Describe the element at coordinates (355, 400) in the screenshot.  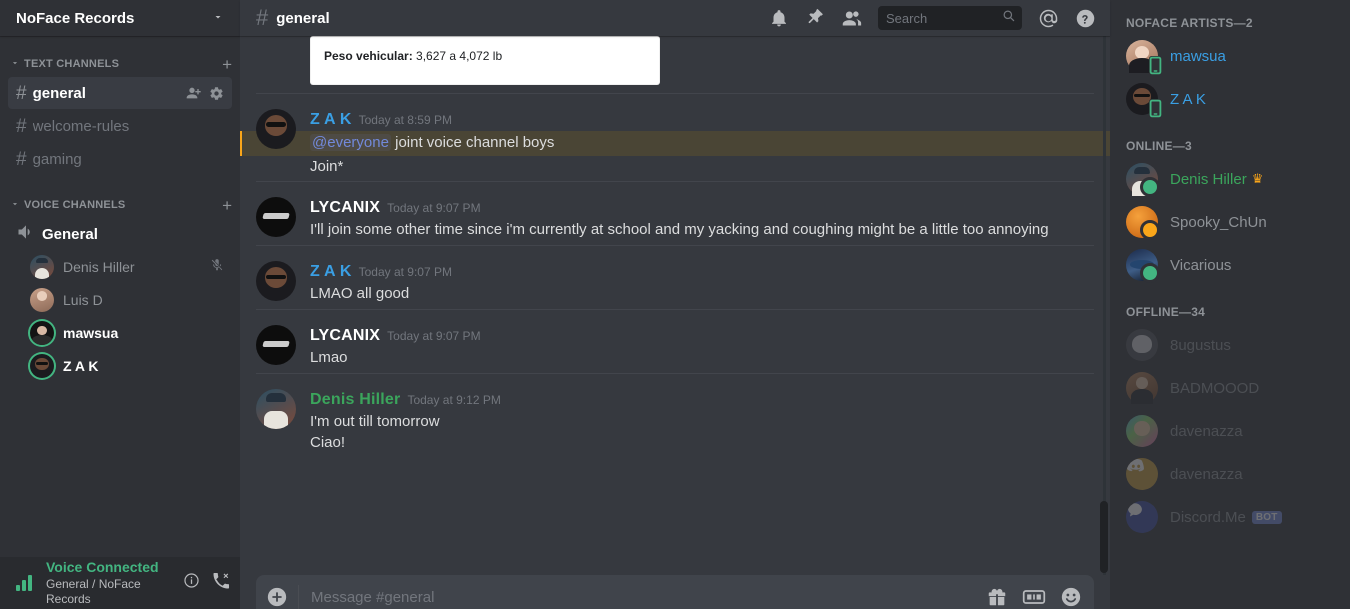
I see `message-author: Denis Hiller` at that location.